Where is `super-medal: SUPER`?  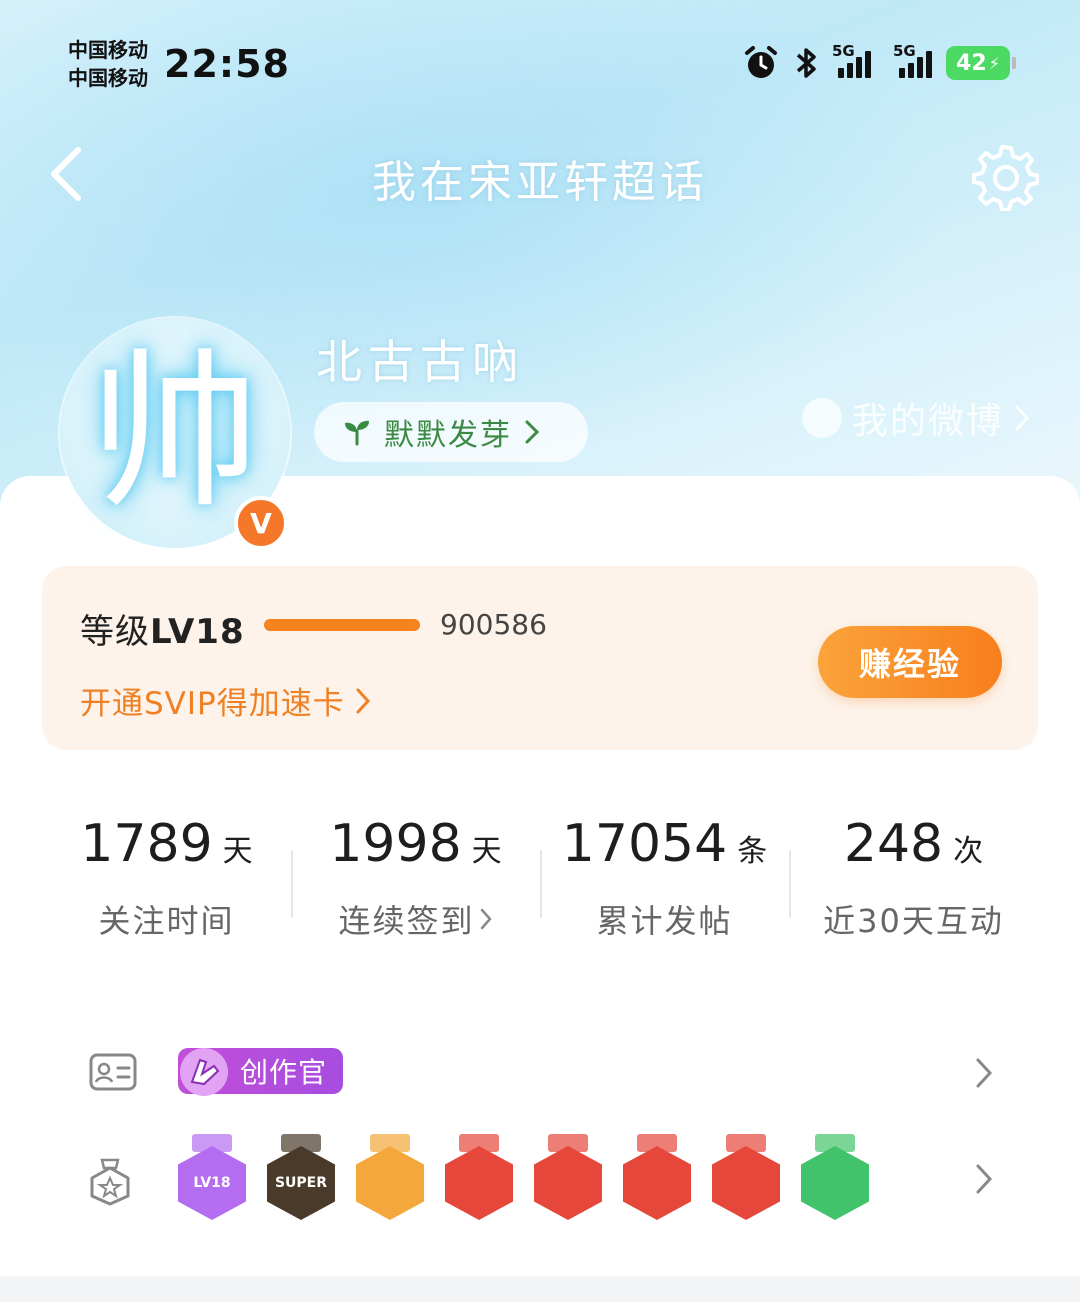 super-medal: SUPER is located at coordinates (301, 1178).